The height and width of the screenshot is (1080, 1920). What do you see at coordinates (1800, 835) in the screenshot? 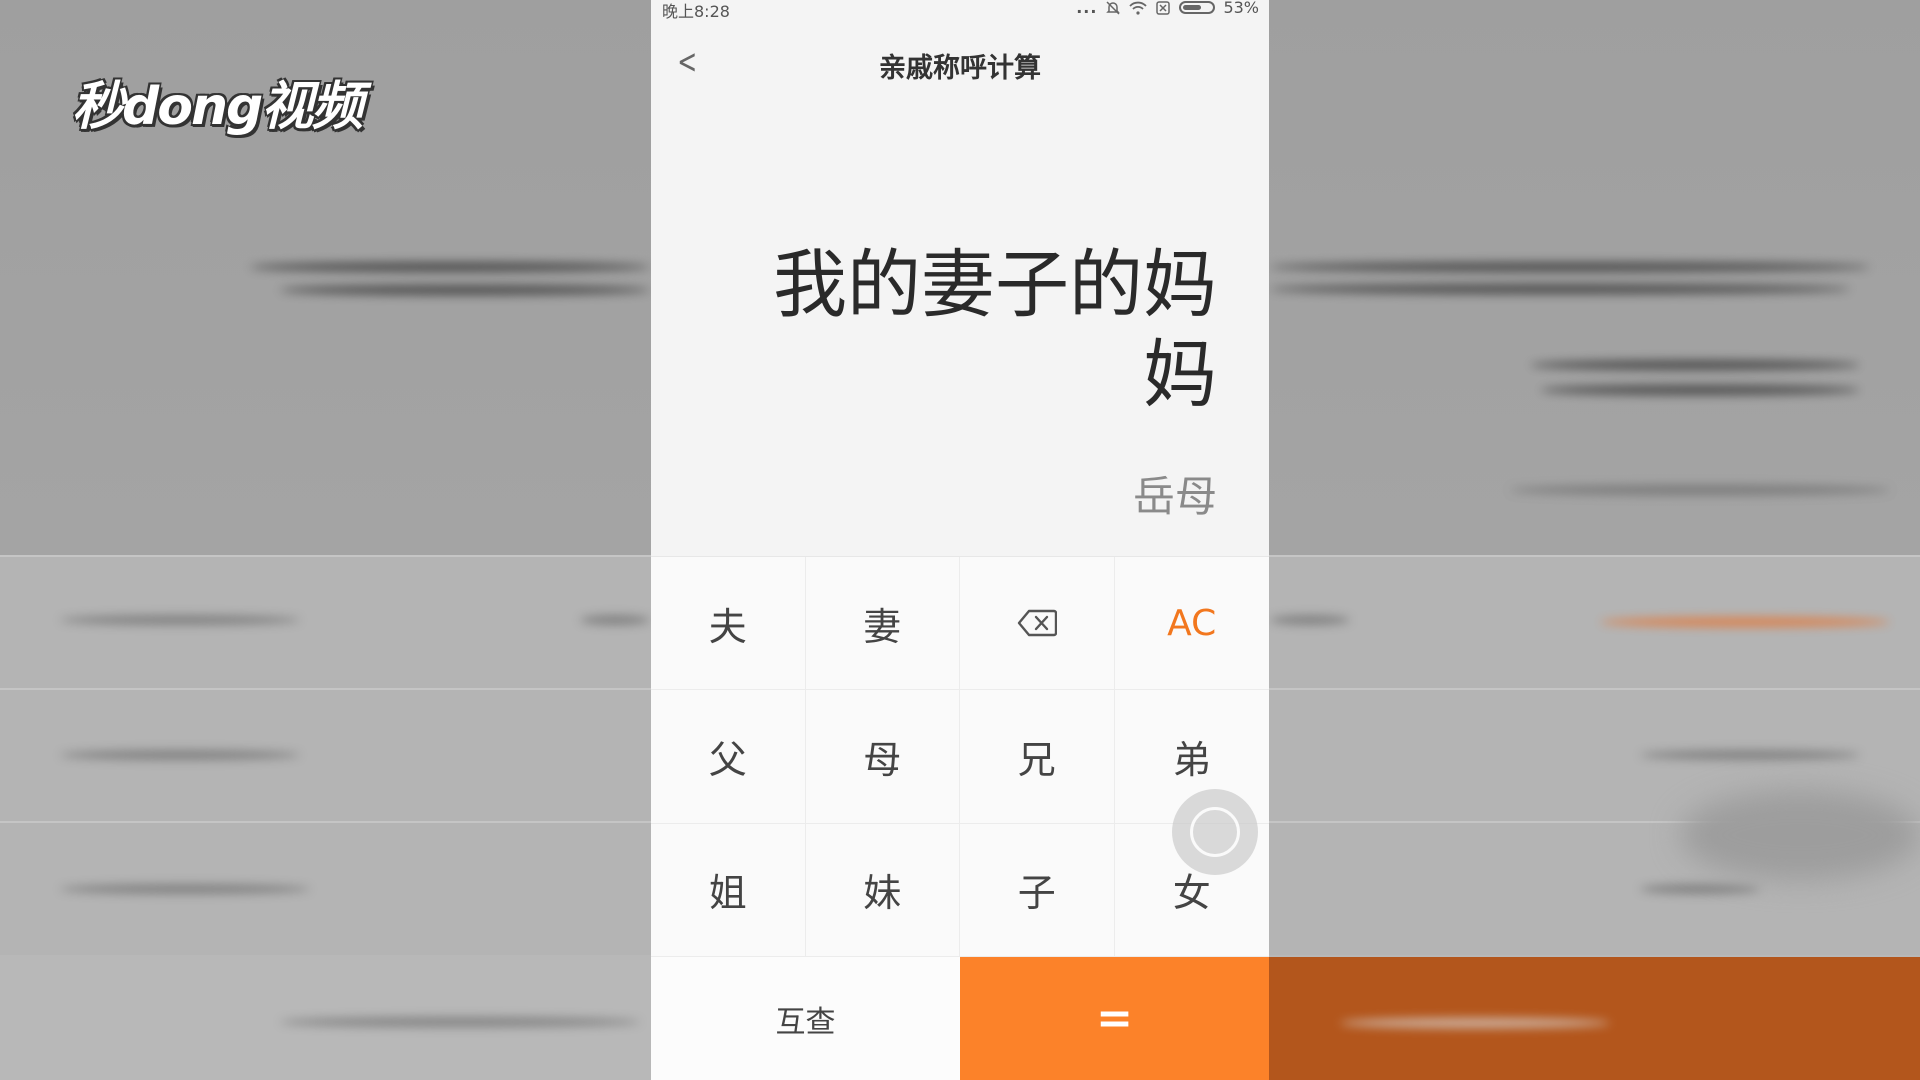
I see `background-touch-ghost` at bounding box center [1800, 835].